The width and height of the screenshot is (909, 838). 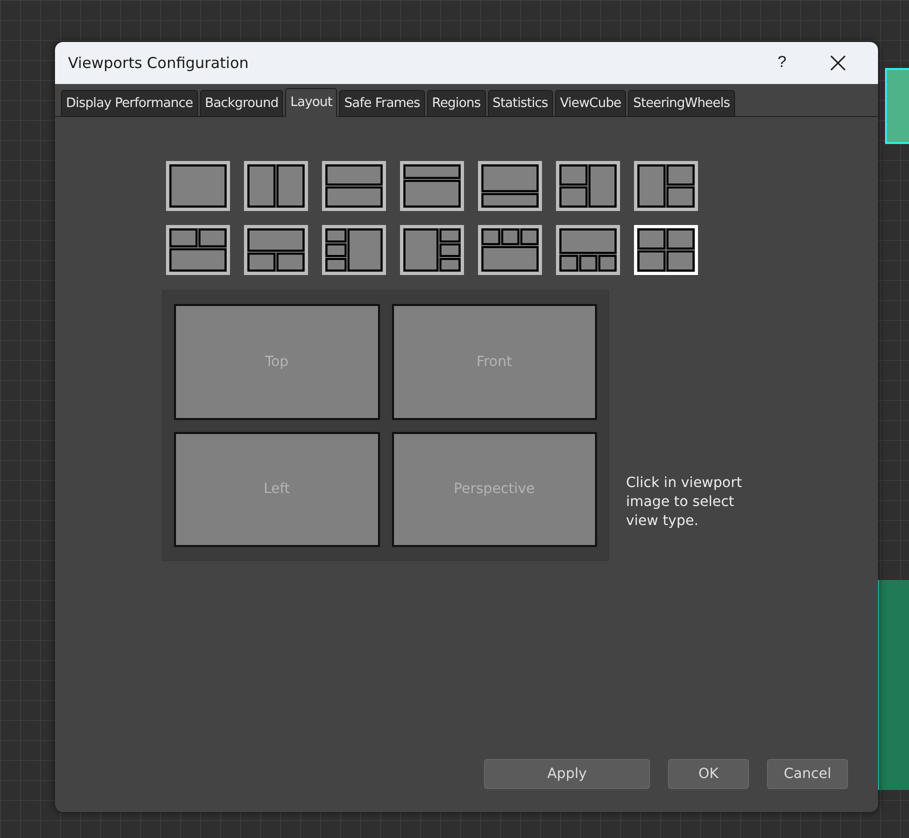 I want to click on tab: ViewCube, so click(x=590, y=103).